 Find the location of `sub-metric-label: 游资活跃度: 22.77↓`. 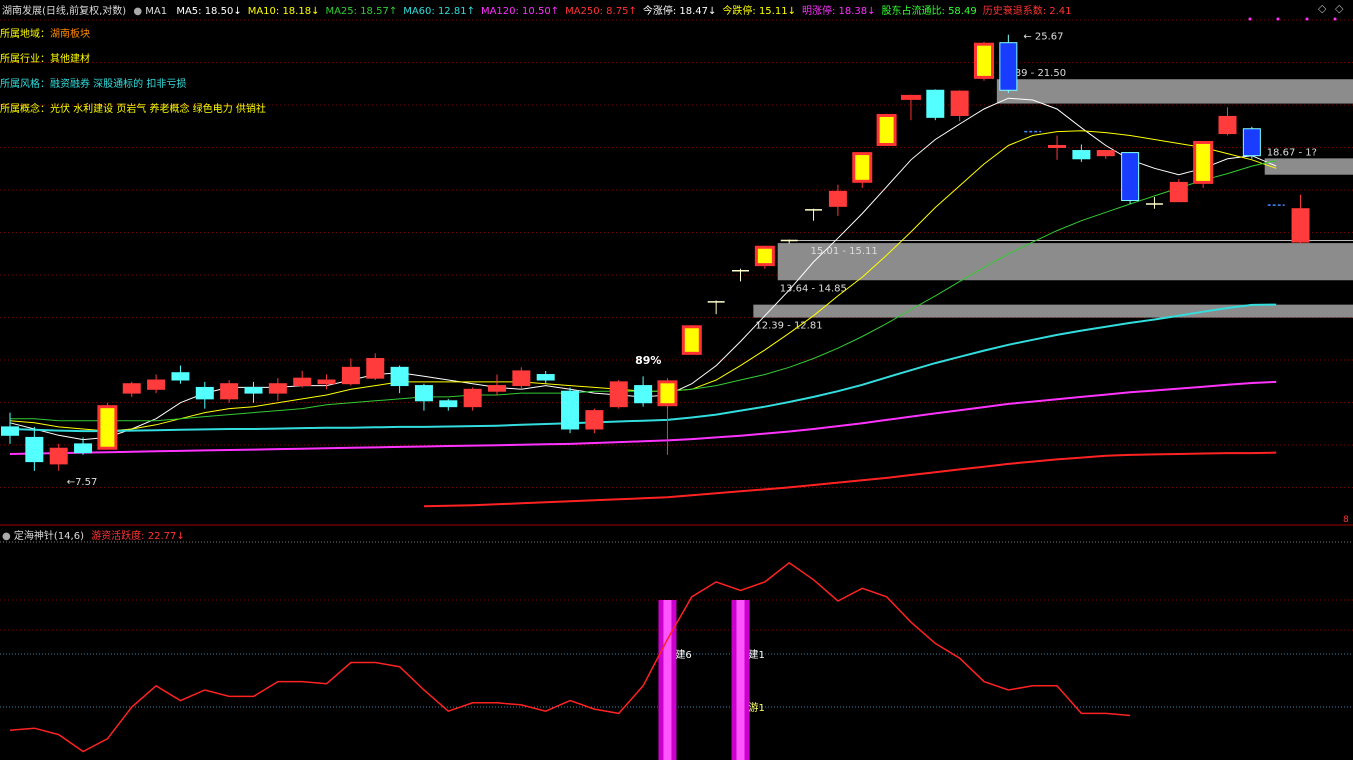

sub-metric-label: 游资活跃度: 22.77↓ is located at coordinates (138, 536).